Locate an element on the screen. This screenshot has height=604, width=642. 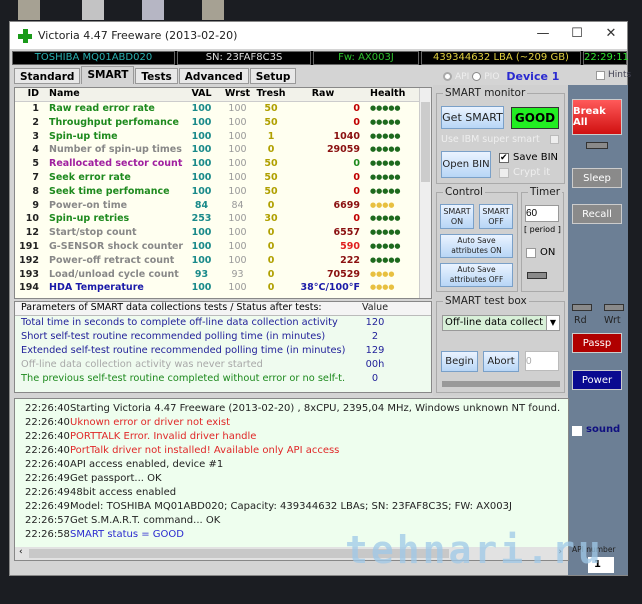
row-id: 12 is located at coordinates (32, 233).